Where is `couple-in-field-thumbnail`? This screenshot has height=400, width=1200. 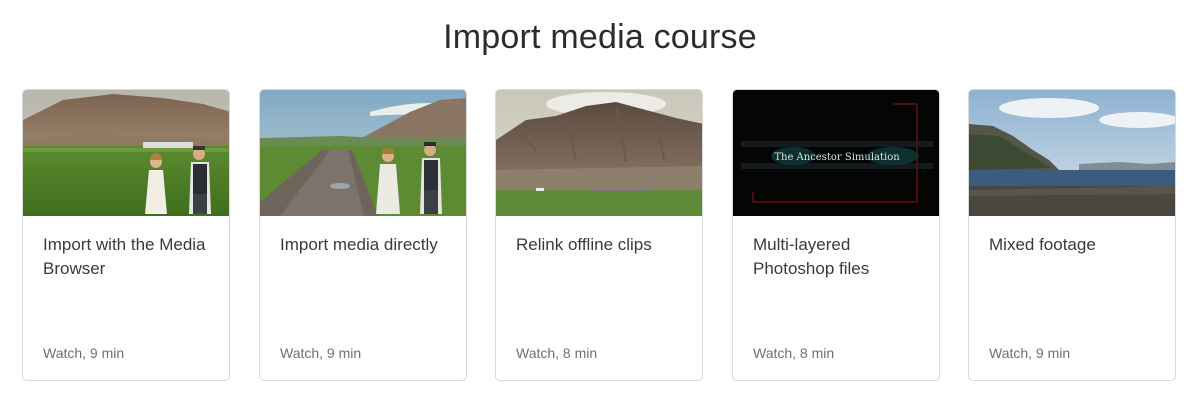 couple-in-field-thumbnail is located at coordinates (126, 153).